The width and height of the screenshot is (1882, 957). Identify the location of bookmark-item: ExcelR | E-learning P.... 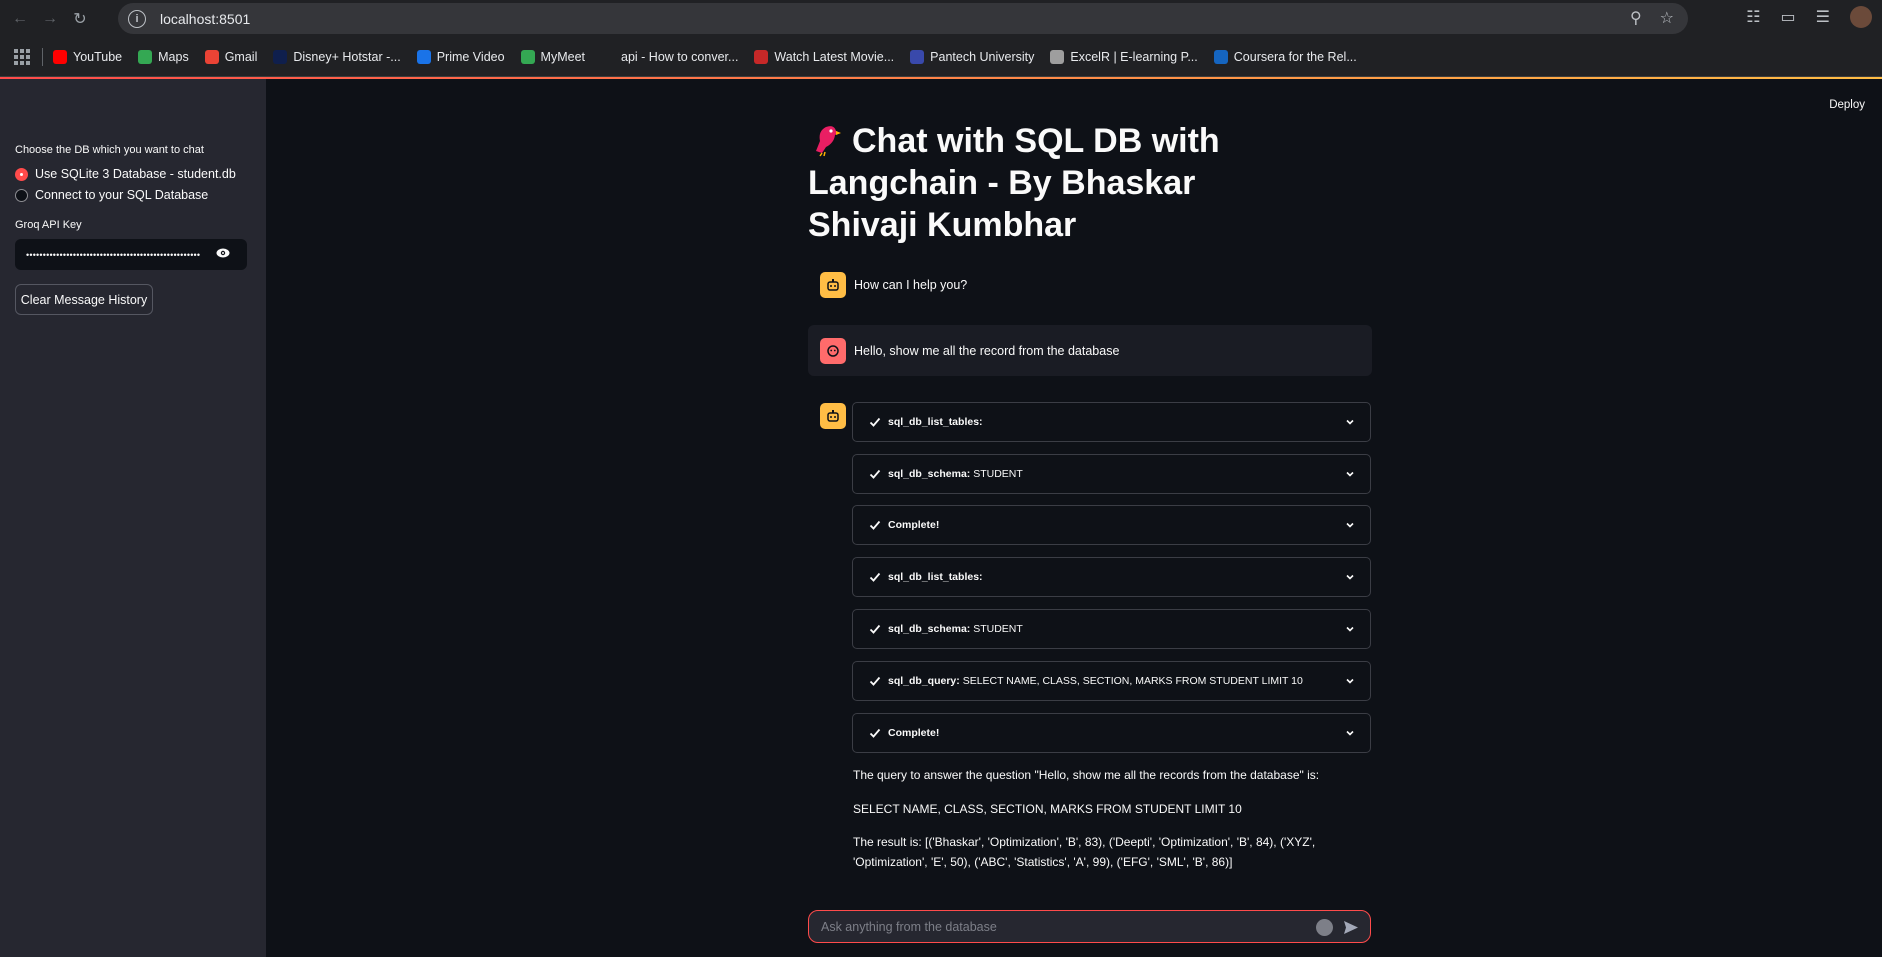
(1124, 56).